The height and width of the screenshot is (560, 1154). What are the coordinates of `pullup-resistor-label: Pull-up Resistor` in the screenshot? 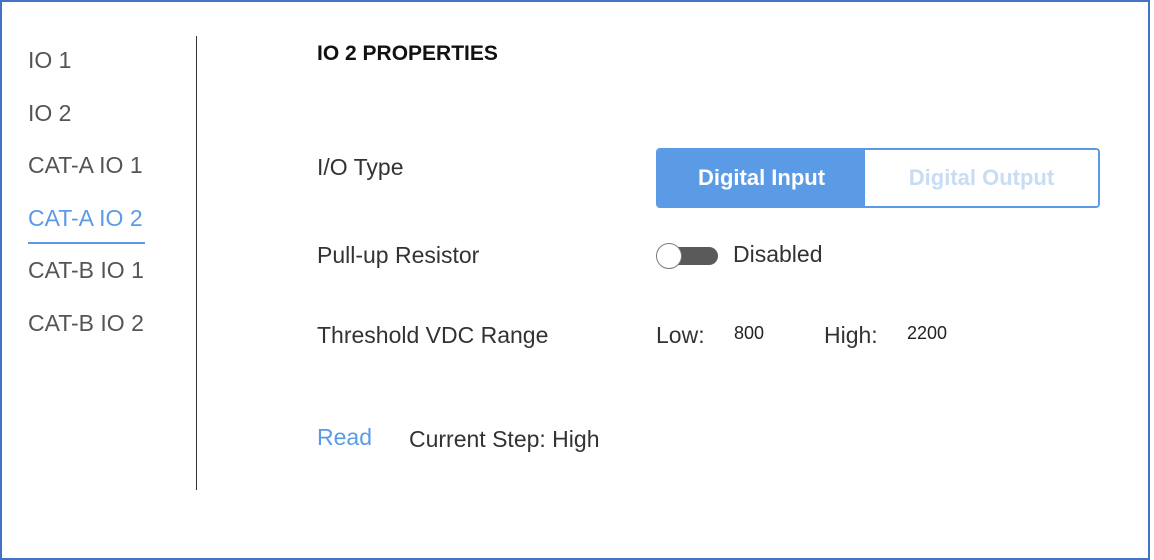 It's located at (398, 255).